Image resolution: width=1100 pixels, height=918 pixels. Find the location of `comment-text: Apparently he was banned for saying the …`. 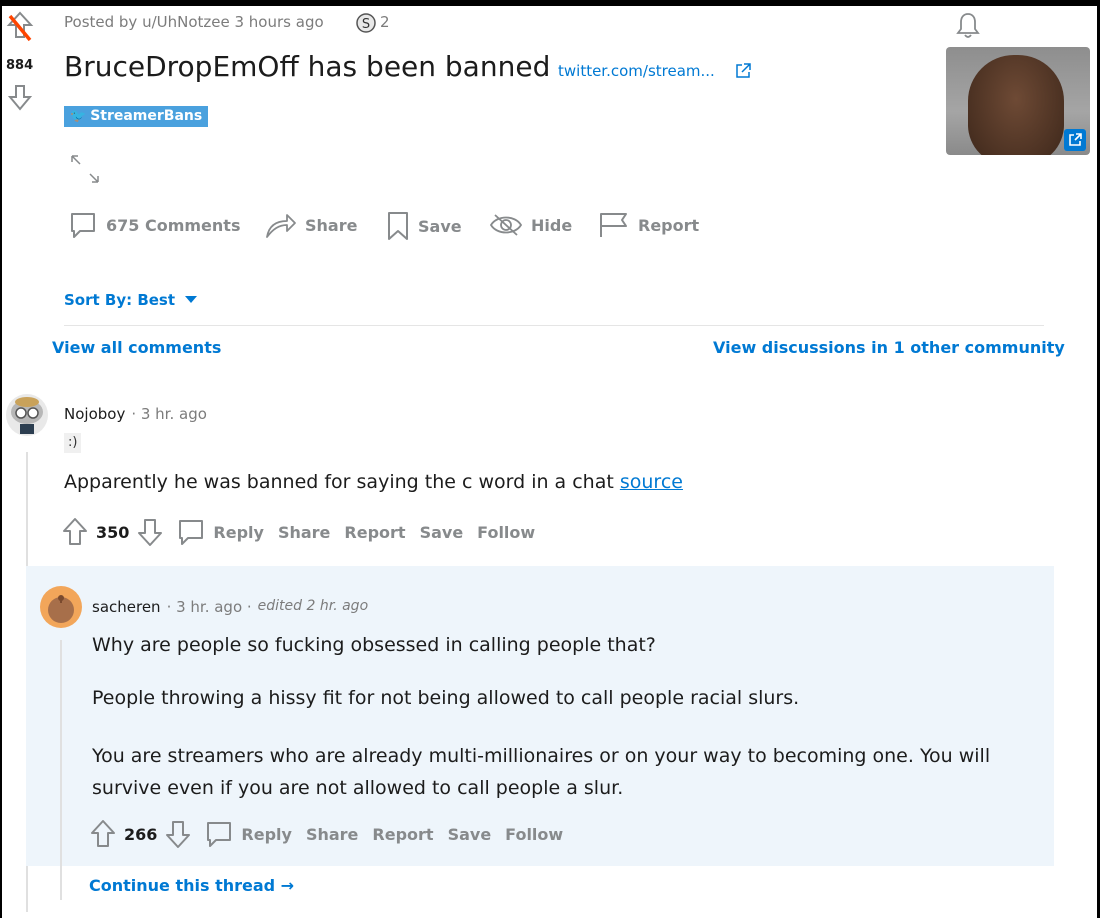

comment-text: Apparently he was banned for saying the … is located at coordinates (342, 482).